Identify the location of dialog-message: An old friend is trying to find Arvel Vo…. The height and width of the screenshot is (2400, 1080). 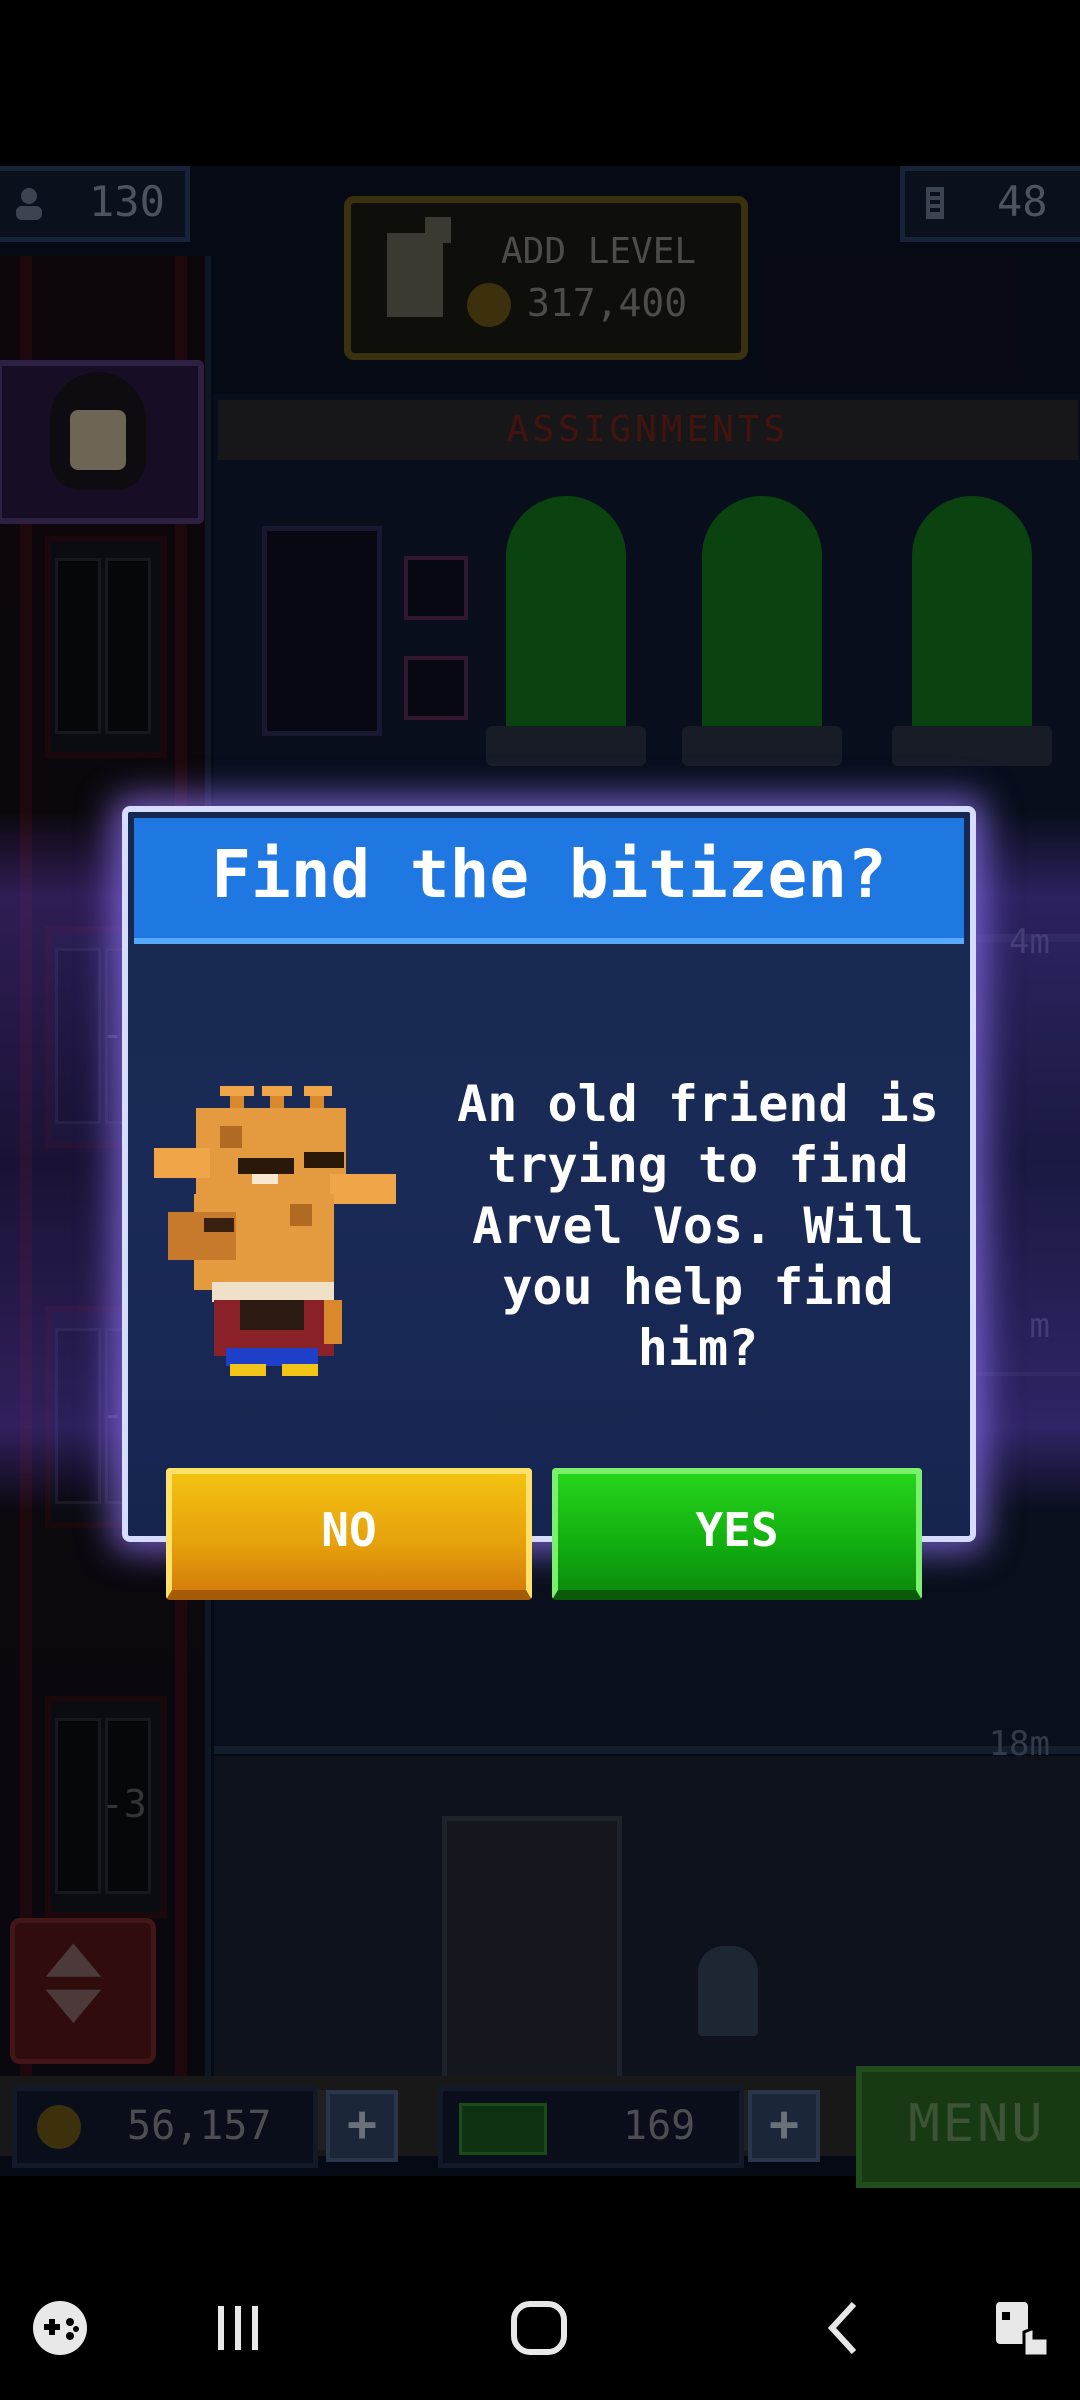
(698, 1226).